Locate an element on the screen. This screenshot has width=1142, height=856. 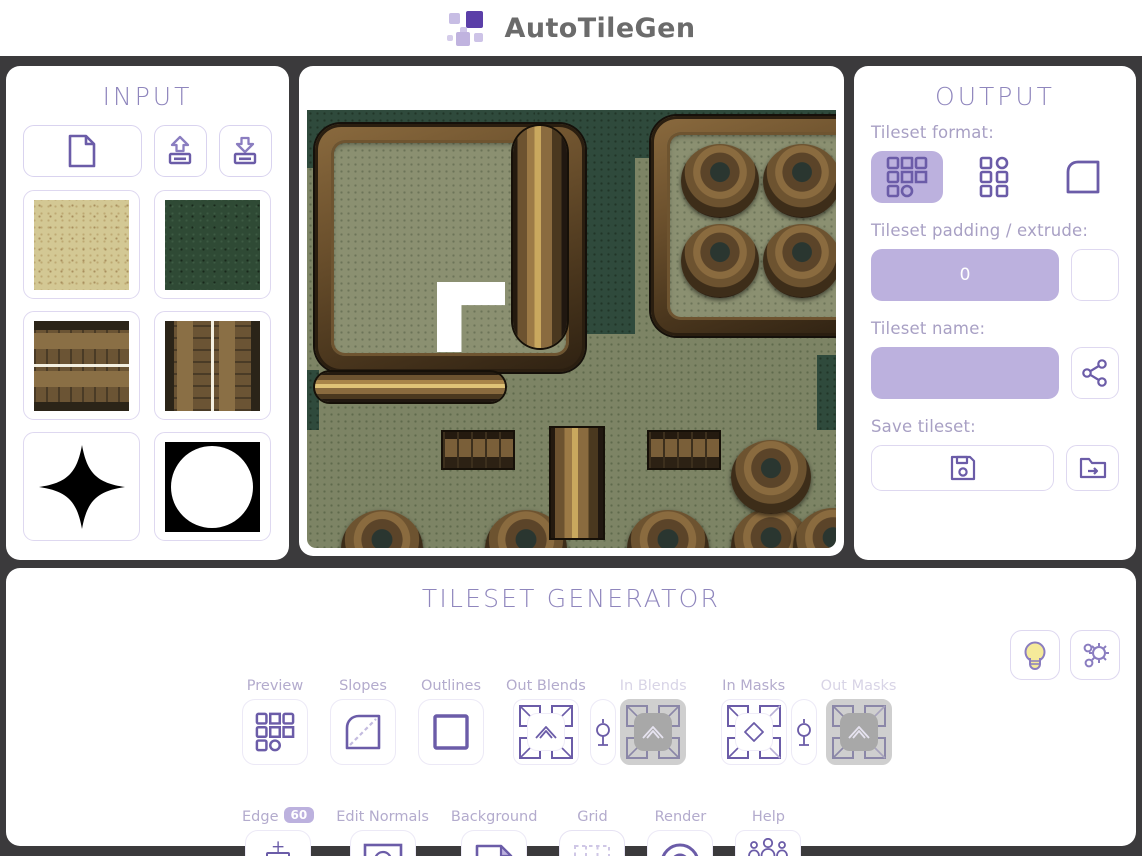
format-corner-button is located at coordinates (1083, 177).